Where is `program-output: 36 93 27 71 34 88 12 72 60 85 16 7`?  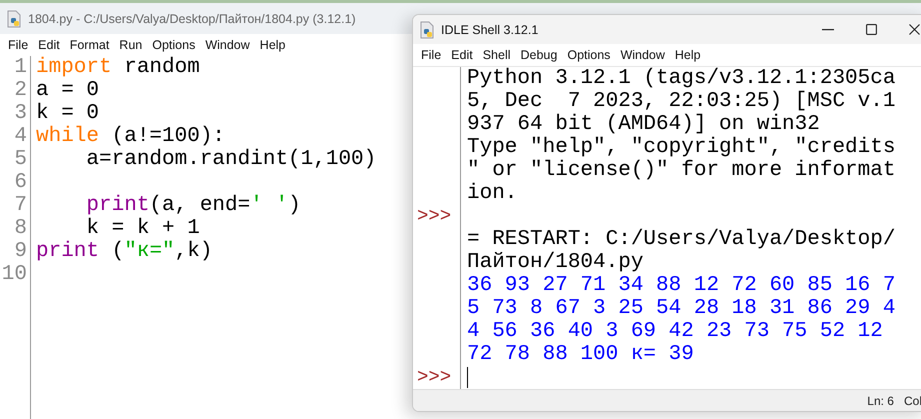 program-output: 36 93 27 71 34 88 12 72 60 85 16 7 is located at coordinates (681, 285).